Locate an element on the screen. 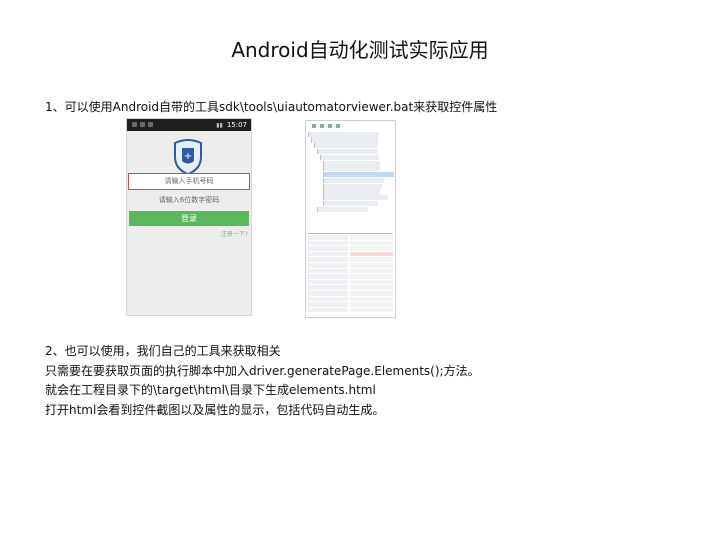  phone-screenshot: ▮▮ 15:07 + 请输入手机号码 请输入6位数字密码 登录 注册一下? is located at coordinates (189, 217).